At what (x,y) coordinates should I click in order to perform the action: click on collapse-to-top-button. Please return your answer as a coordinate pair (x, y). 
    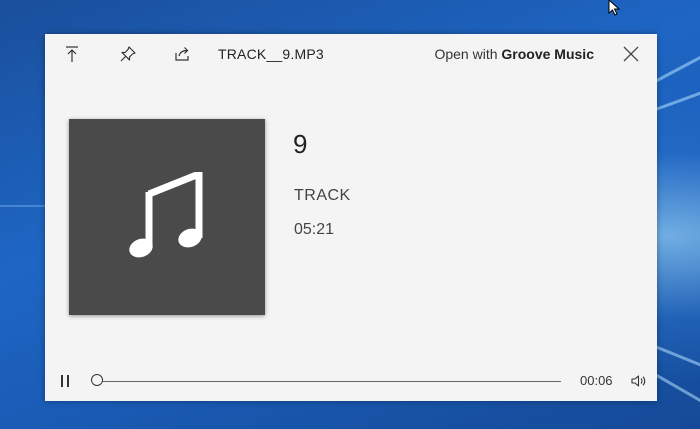
    Looking at the image, I should click on (72, 54).